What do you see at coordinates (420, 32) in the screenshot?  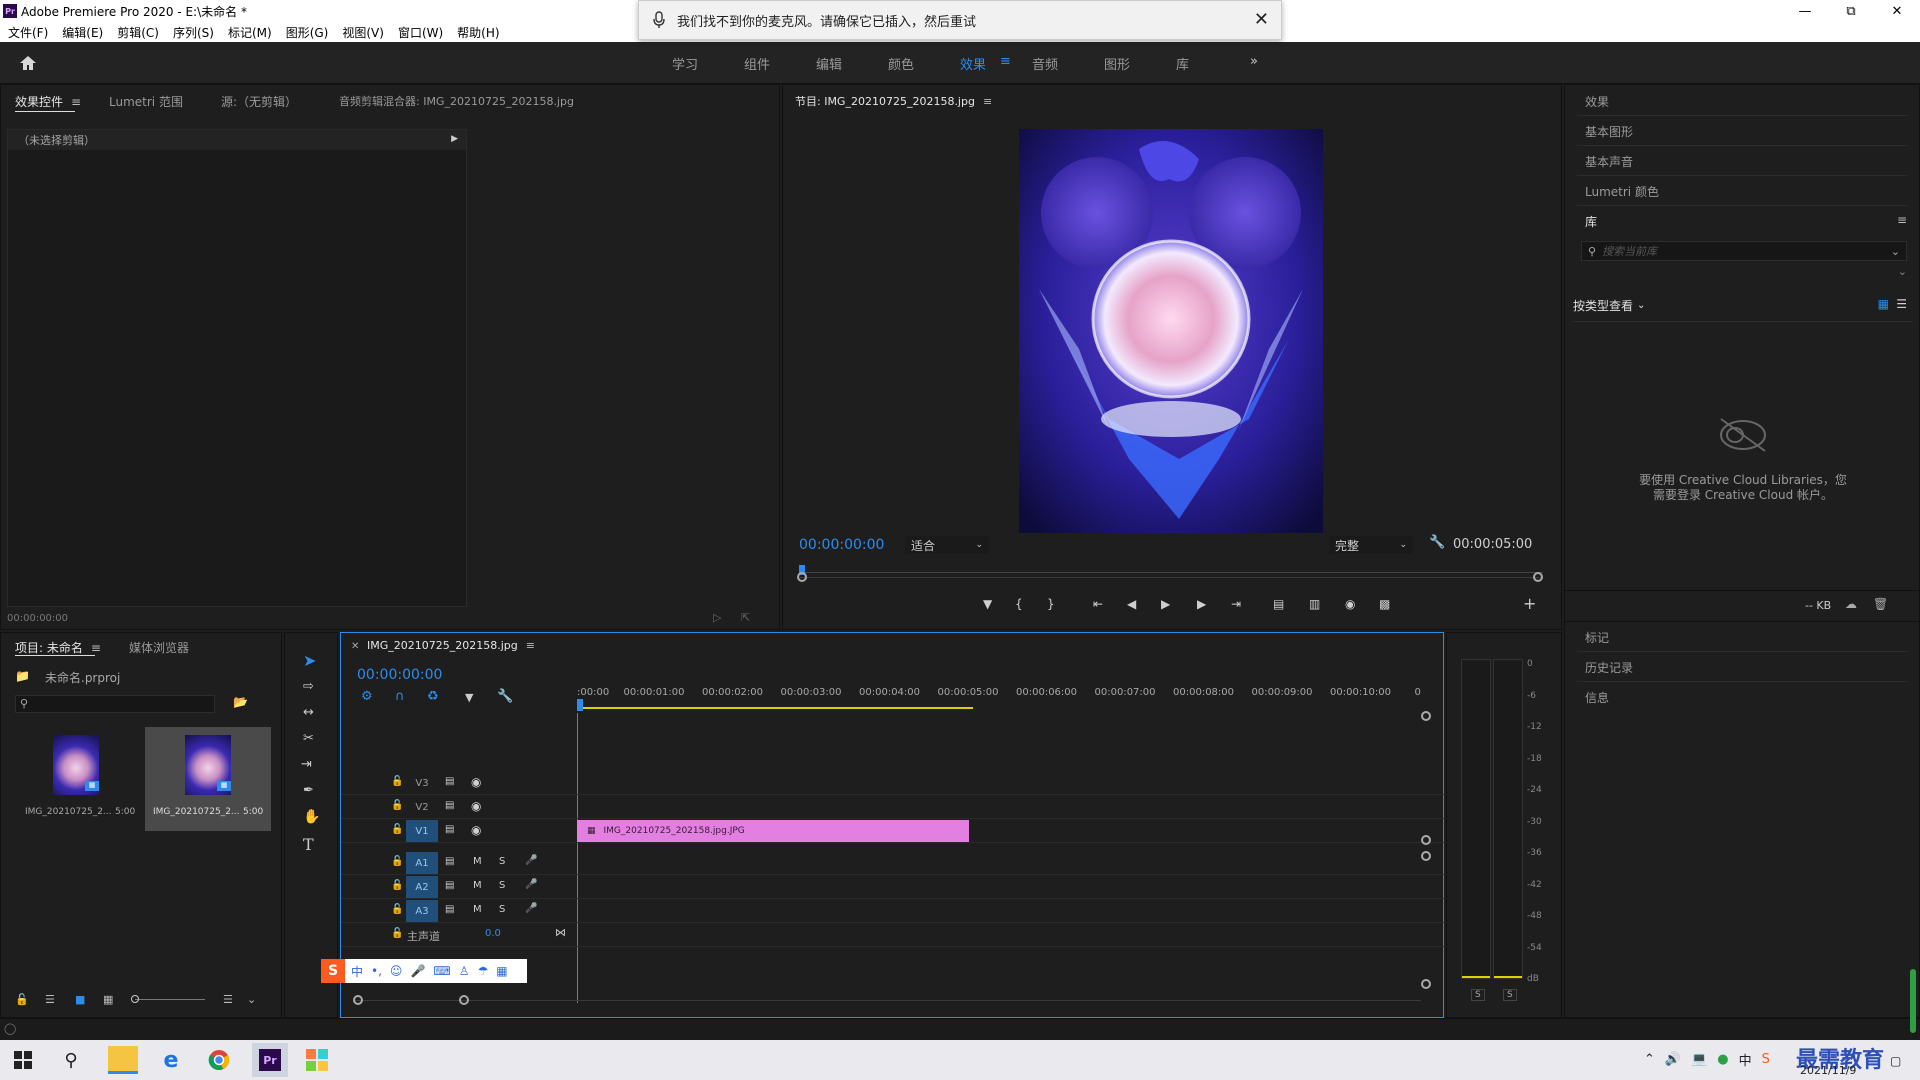 I see `menu-window: 窗口(W)` at bounding box center [420, 32].